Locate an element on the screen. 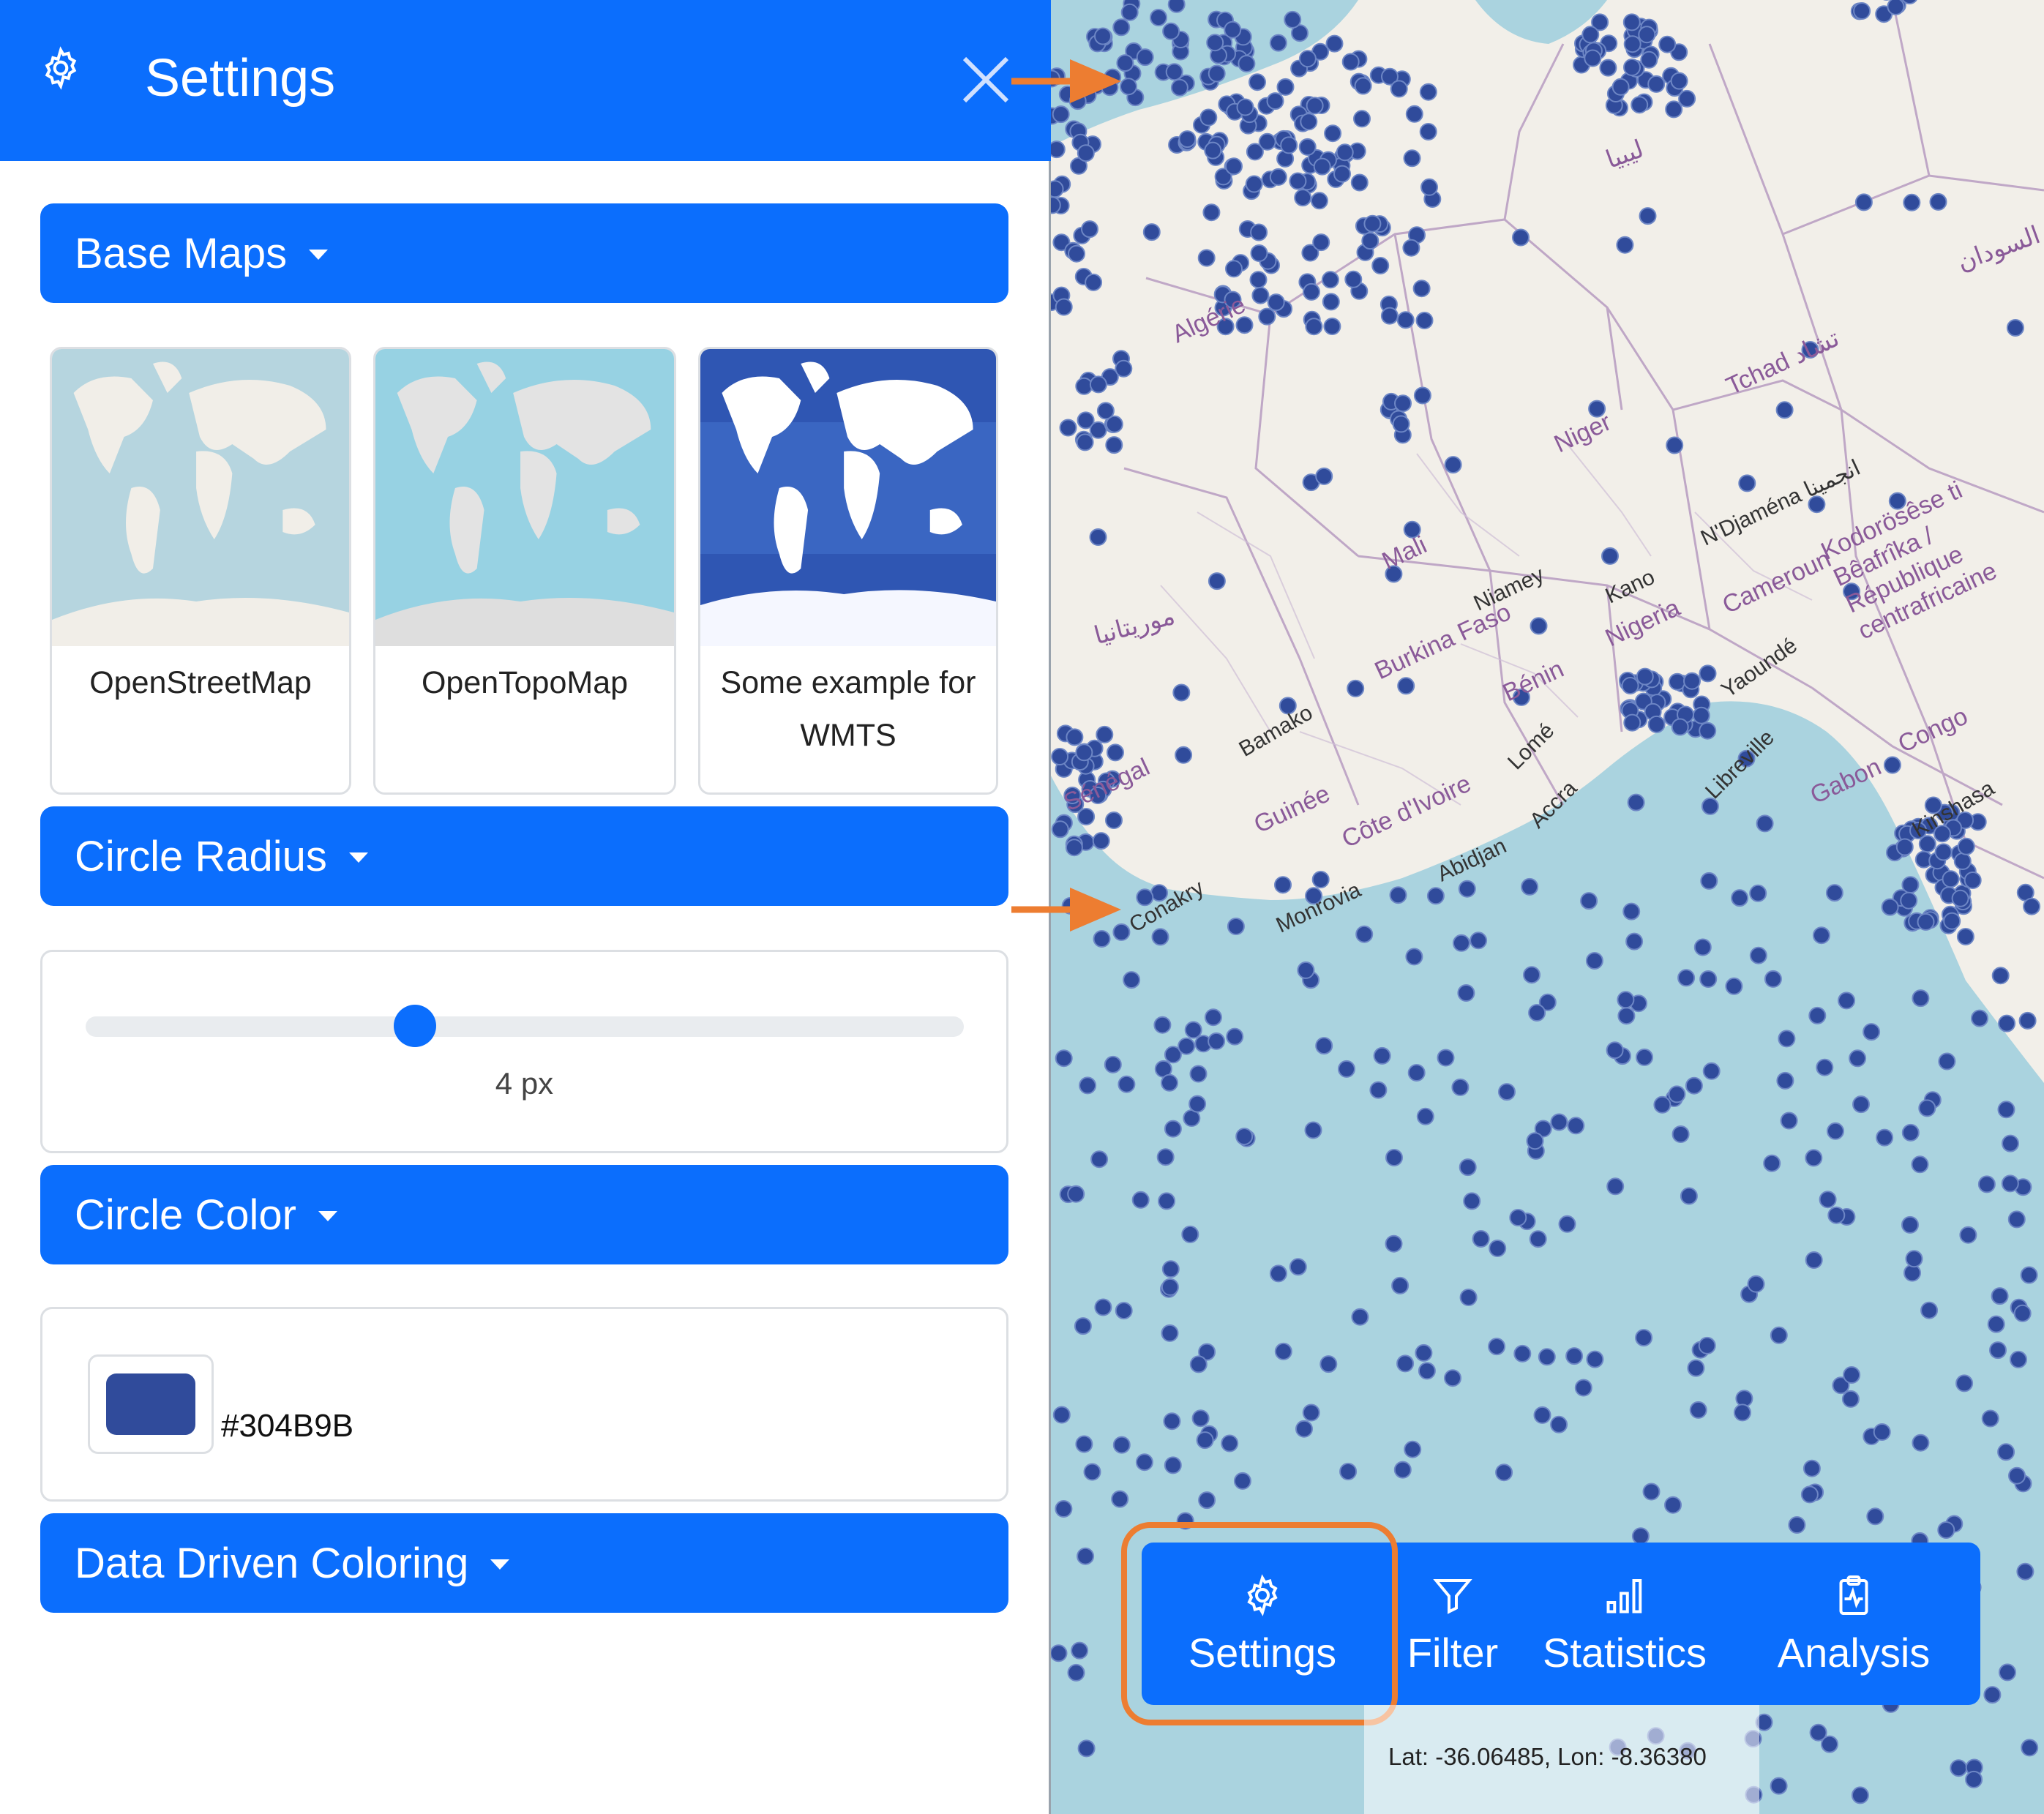 This screenshot has height=1814, width=2044. circle-color-toggle: Circle Color is located at coordinates (524, 1214).